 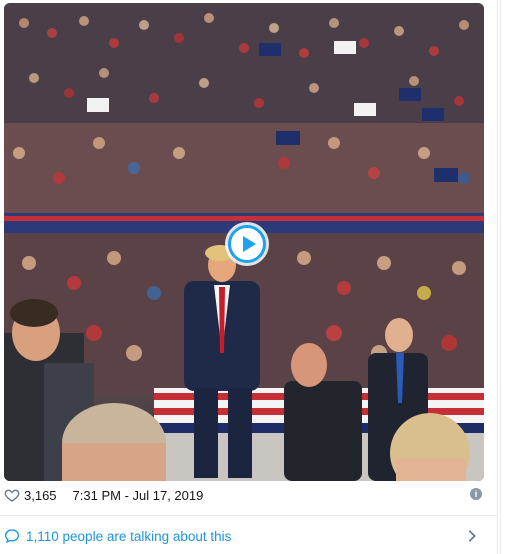 I want to click on play-button, so click(x=247, y=244).